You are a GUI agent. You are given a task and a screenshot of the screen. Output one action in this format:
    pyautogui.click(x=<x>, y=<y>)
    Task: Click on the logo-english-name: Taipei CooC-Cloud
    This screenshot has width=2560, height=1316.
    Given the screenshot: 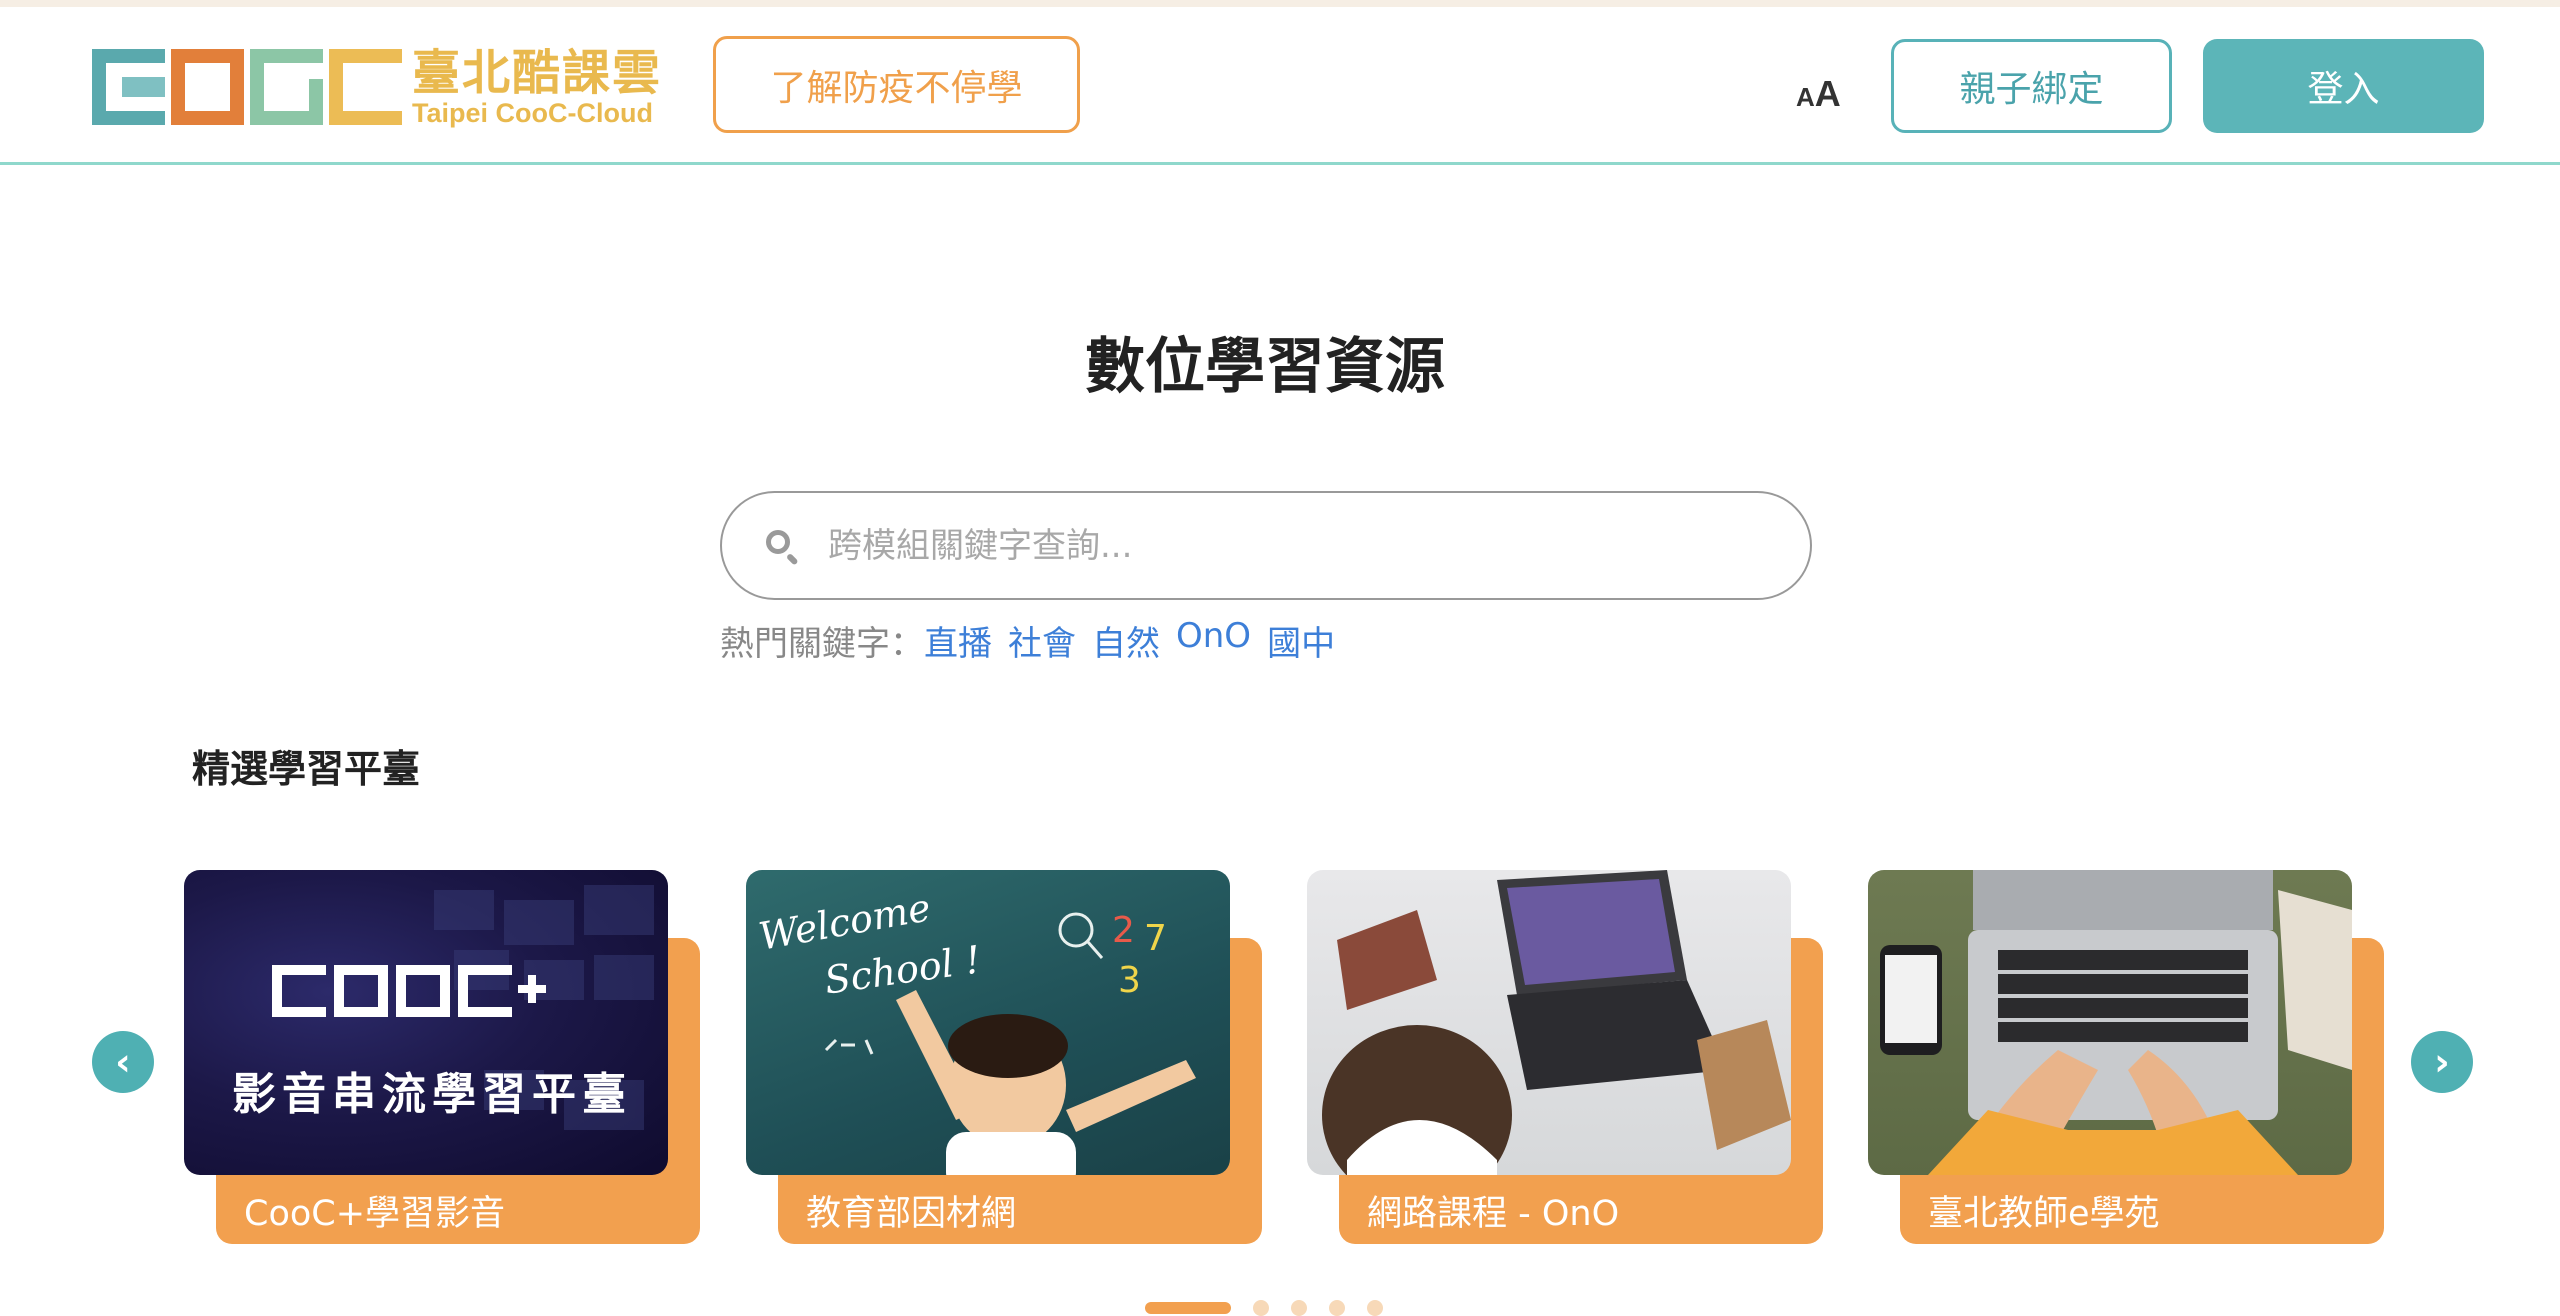 What is the action you would take?
    pyautogui.click(x=532, y=113)
    